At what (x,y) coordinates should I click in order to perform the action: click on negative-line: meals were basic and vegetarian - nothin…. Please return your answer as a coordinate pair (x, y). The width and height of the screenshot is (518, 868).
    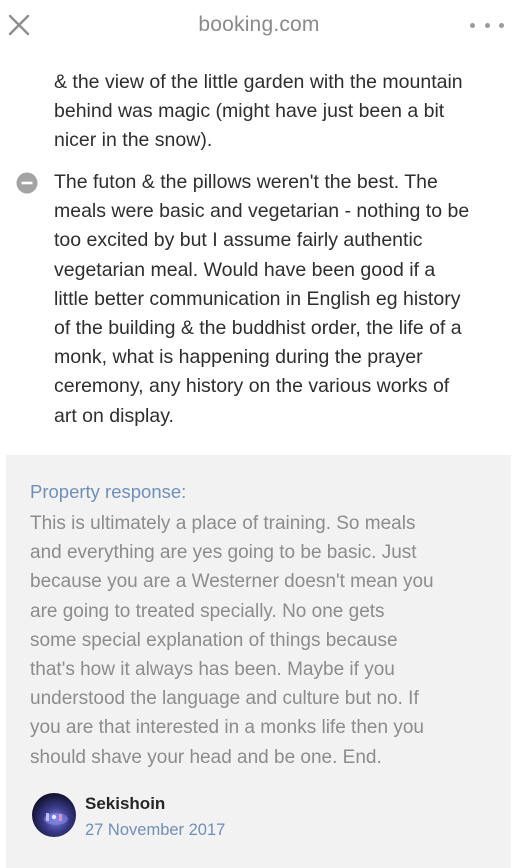
    Looking at the image, I should click on (262, 211).